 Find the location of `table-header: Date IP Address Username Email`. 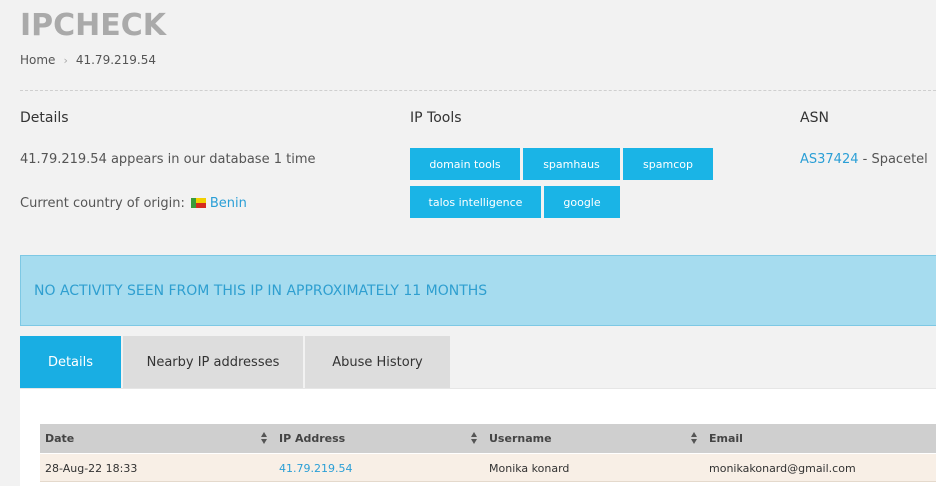

table-header: Date IP Address Username Email is located at coordinates (488, 438).